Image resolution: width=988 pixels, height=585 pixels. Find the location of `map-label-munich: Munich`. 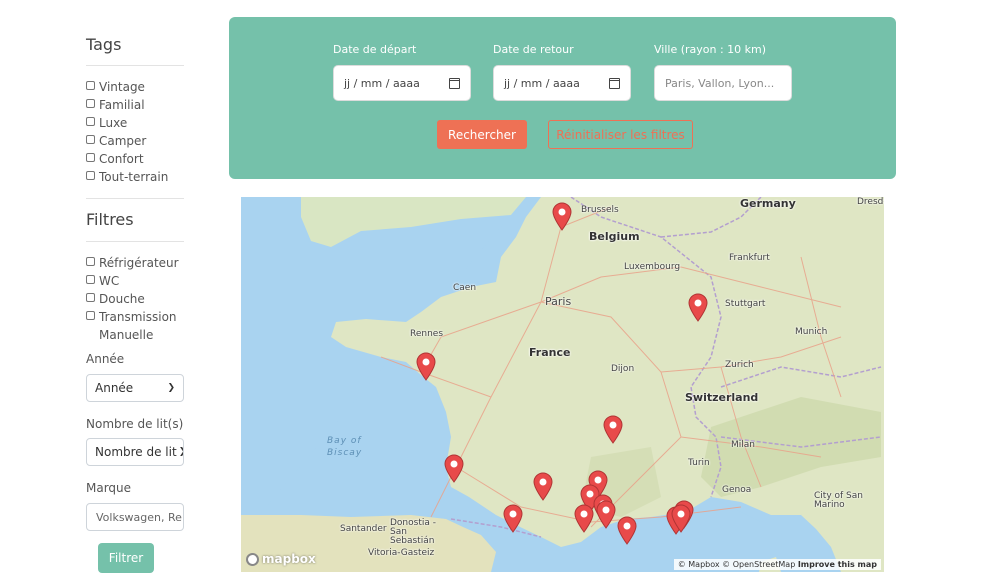

map-label-munich: Munich is located at coordinates (811, 332).